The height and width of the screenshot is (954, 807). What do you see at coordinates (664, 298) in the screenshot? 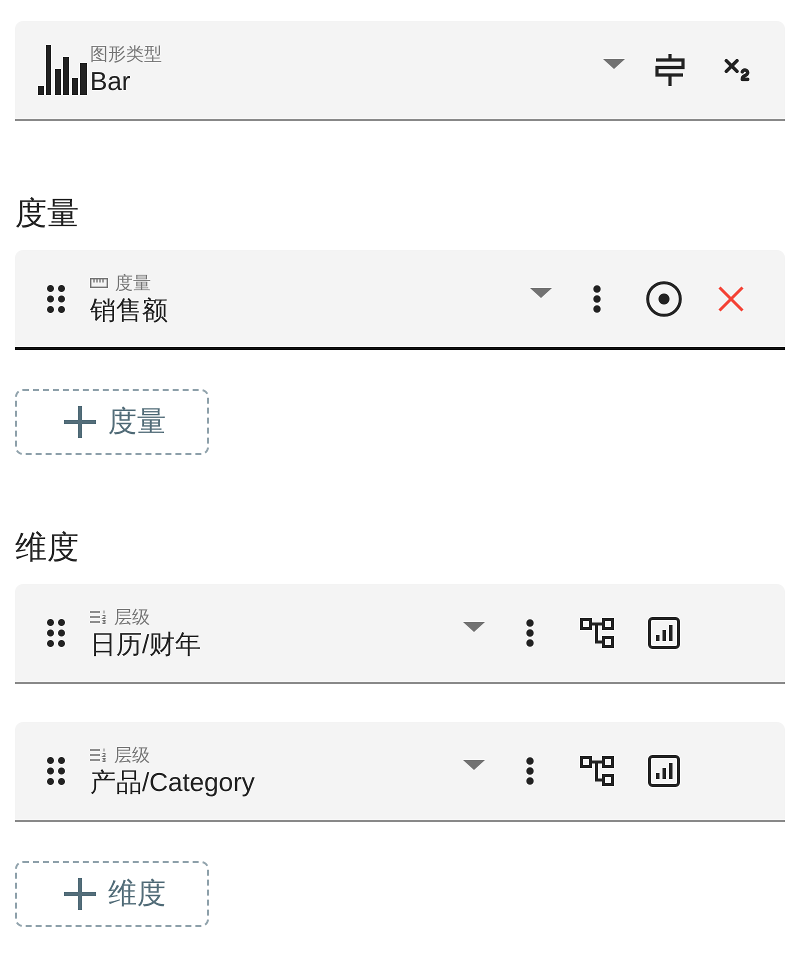
I see `target-icon` at bounding box center [664, 298].